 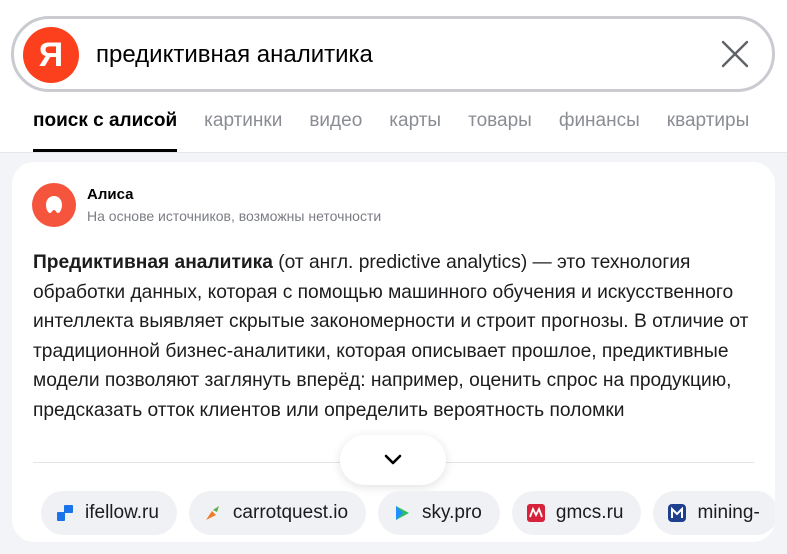 I want to click on ifellow-icon, so click(x=65, y=513).